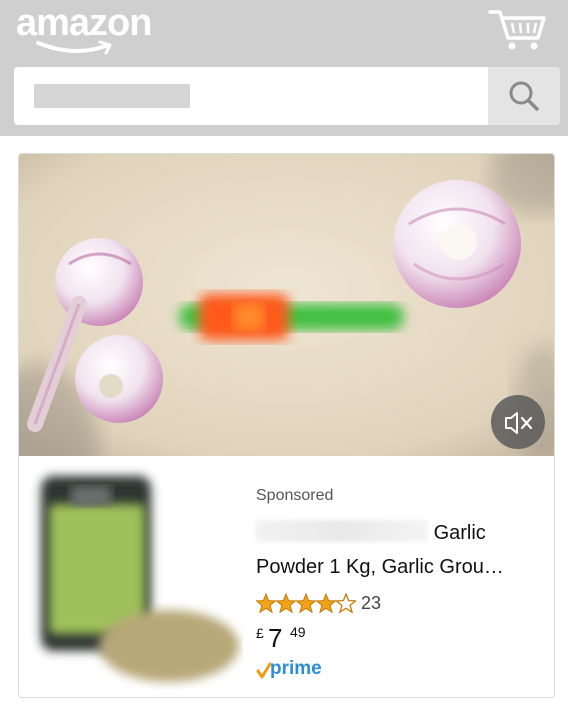 The image size is (568, 709). Describe the element at coordinates (306, 603) in the screenshot. I see `star-rating-icon` at that location.